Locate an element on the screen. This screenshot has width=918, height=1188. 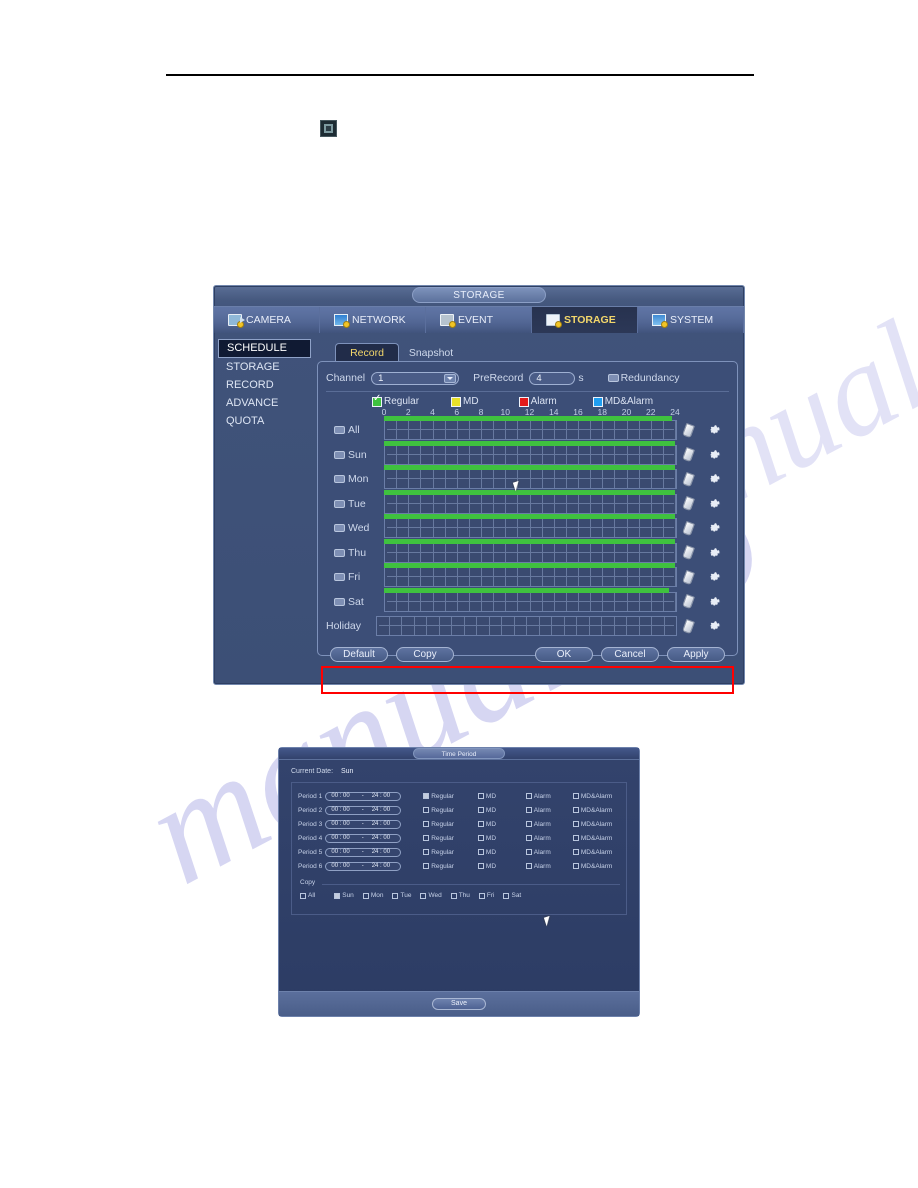
redundancy-checkbox is located at coordinates (613, 378).